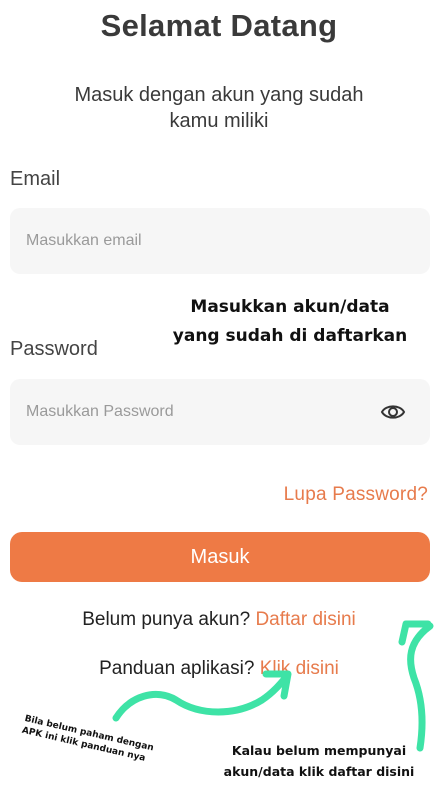 The height and width of the screenshot is (785, 438). Describe the element at coordinates (420, 687) in the screenshot. I see `register-arrow-icon` at that location.